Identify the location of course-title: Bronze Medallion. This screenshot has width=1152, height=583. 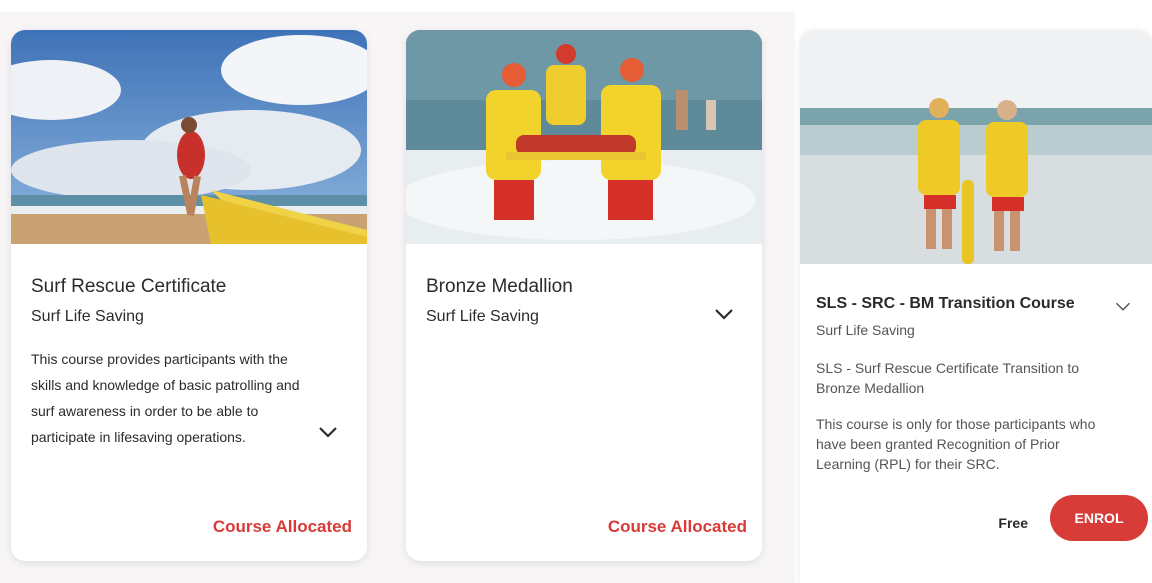
(499, 286).